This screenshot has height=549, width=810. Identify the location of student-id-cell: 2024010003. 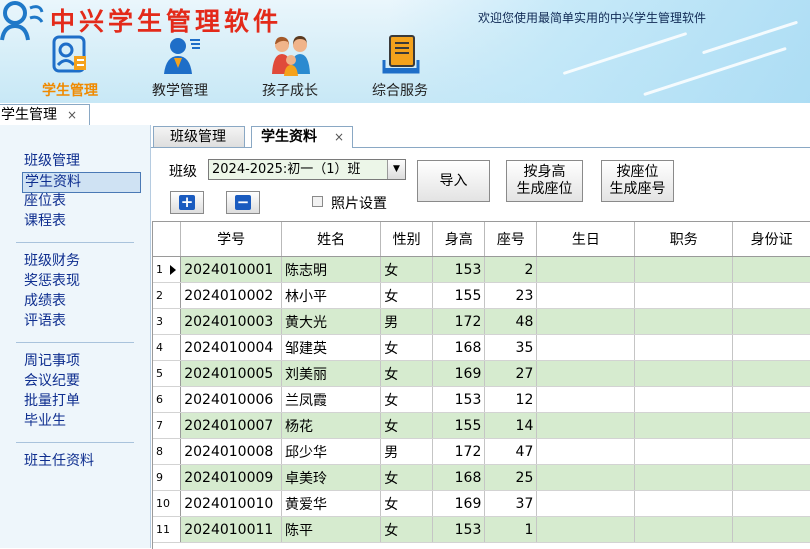
(231, 321).